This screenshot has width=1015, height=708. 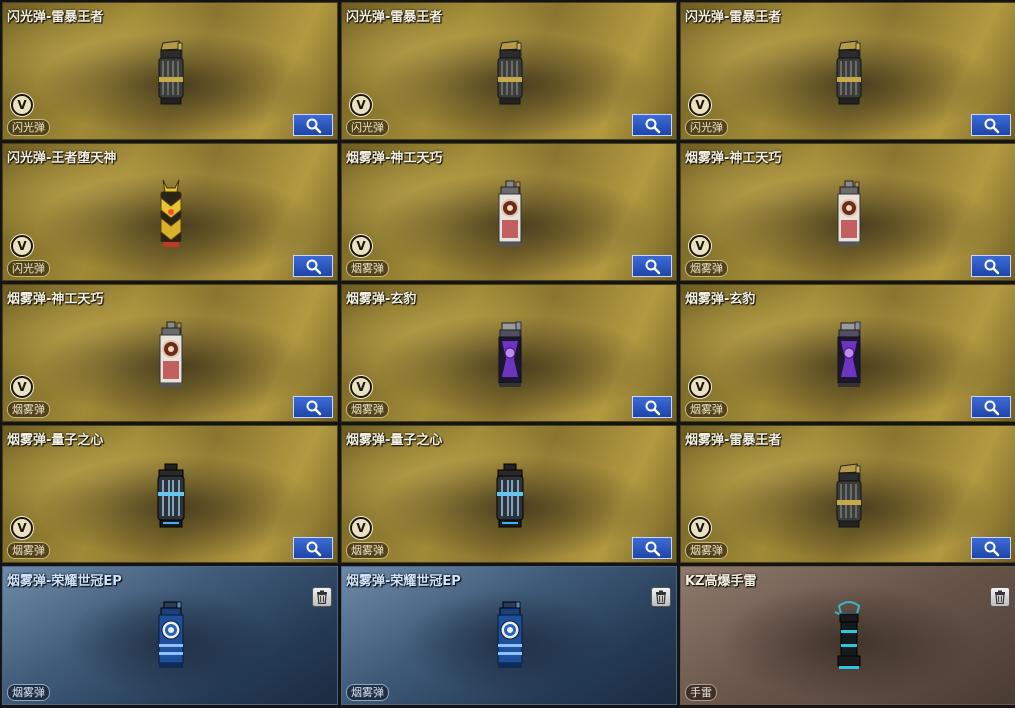 I want to click on item-title: 闪光弹-王者堕天神, so click(x=62, y=158).